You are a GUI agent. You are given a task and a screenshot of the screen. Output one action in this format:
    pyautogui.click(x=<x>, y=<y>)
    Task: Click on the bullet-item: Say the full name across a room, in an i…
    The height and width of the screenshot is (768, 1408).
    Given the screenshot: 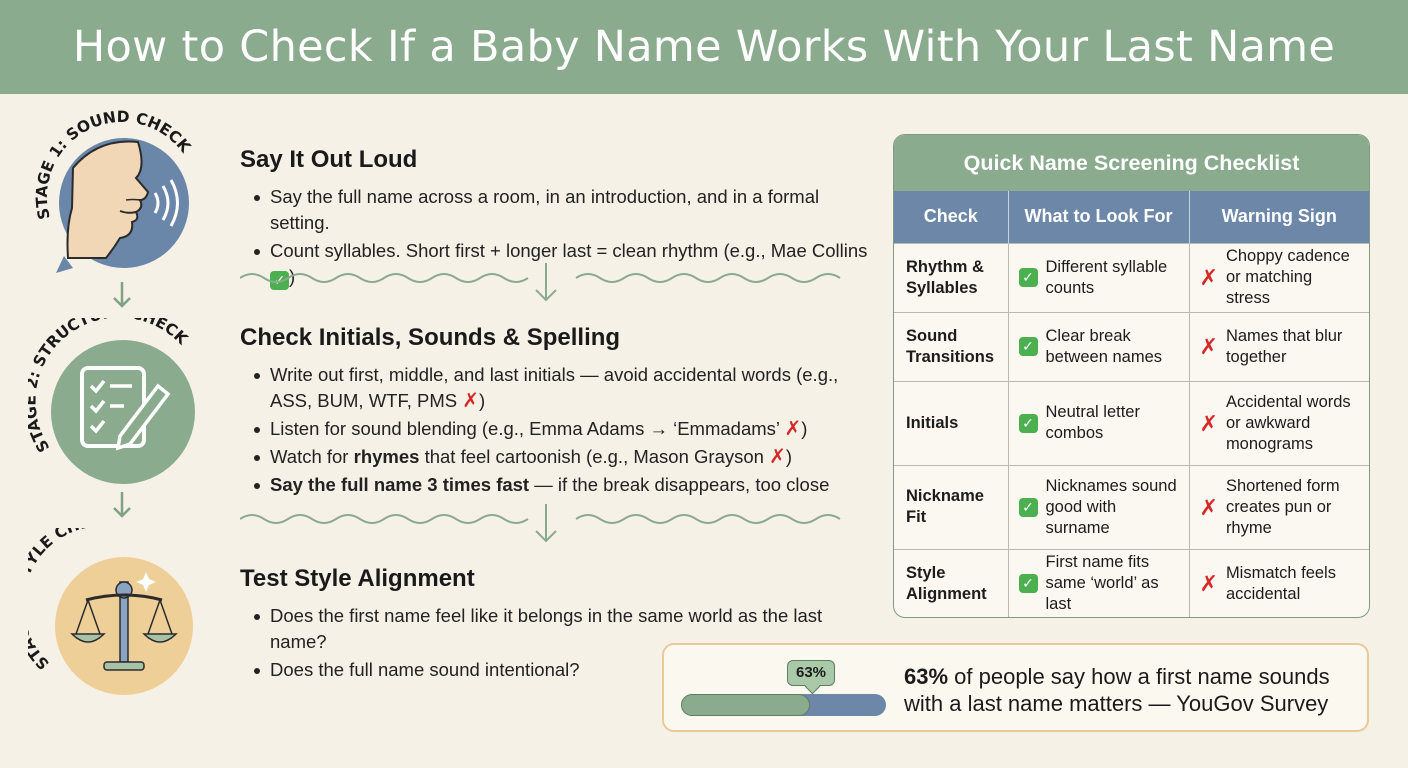 What is the action you would take?
    pyautogui.click(x=560, y=210)
    